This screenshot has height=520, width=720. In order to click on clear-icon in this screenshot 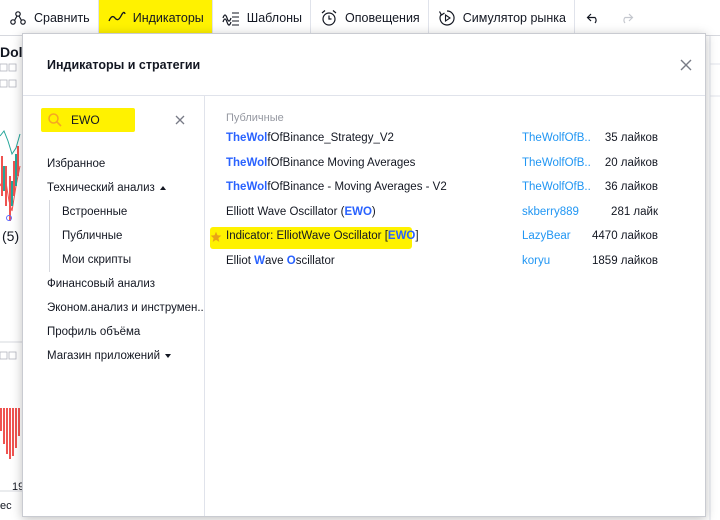, I will do `click(180, 120)`.